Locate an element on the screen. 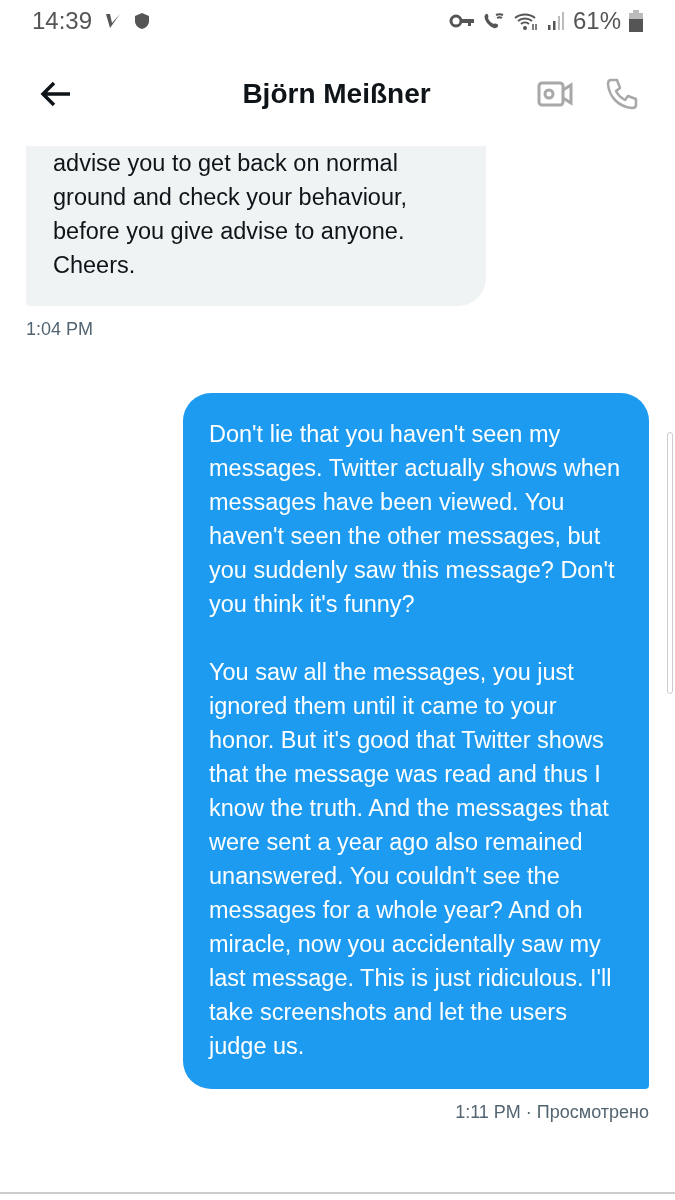 This screenshot has height=1200, width=675. wifi-icon is located at coordinates (525, 21).